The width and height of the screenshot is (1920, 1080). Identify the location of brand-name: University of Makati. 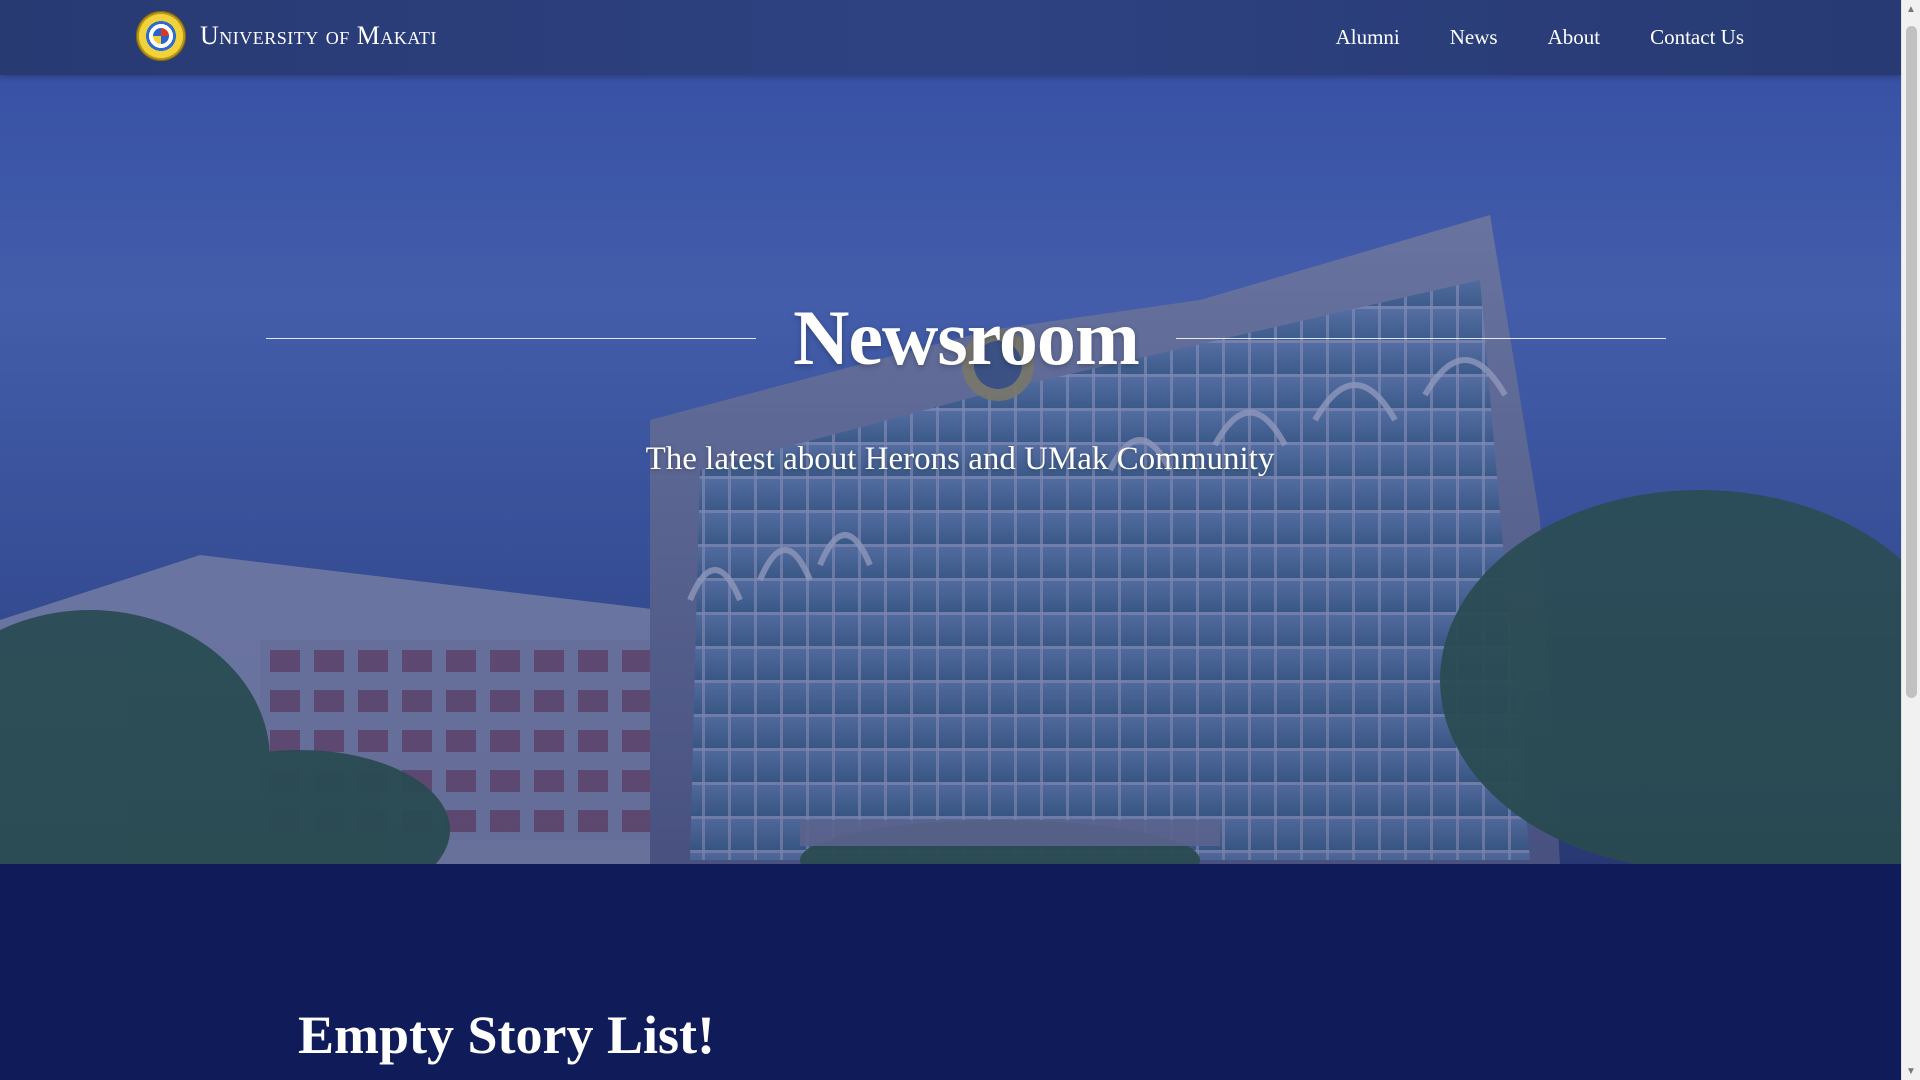
(318, 35).